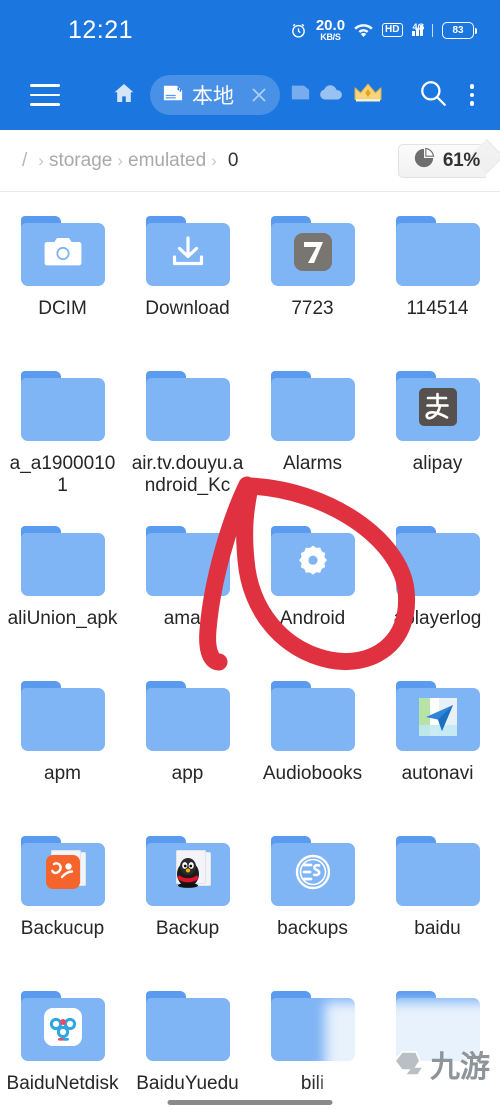  Describe the element at coordinates (62, 618) in the screenshot. I see `file-item-label: aliUnion_apk` at that location.